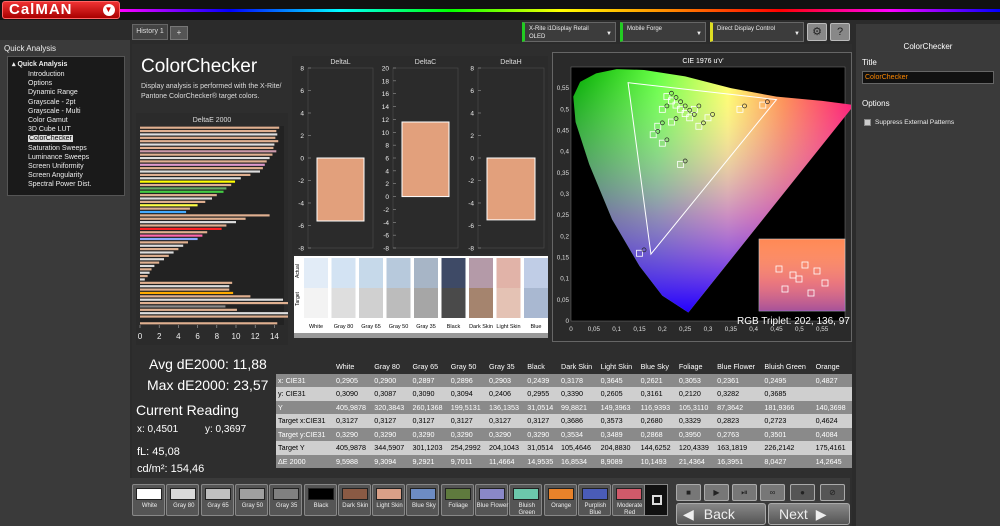  What do you see at coordinates (656, 500) in the screenshot?
I see `stop-button` at bounding box center [656, 500].